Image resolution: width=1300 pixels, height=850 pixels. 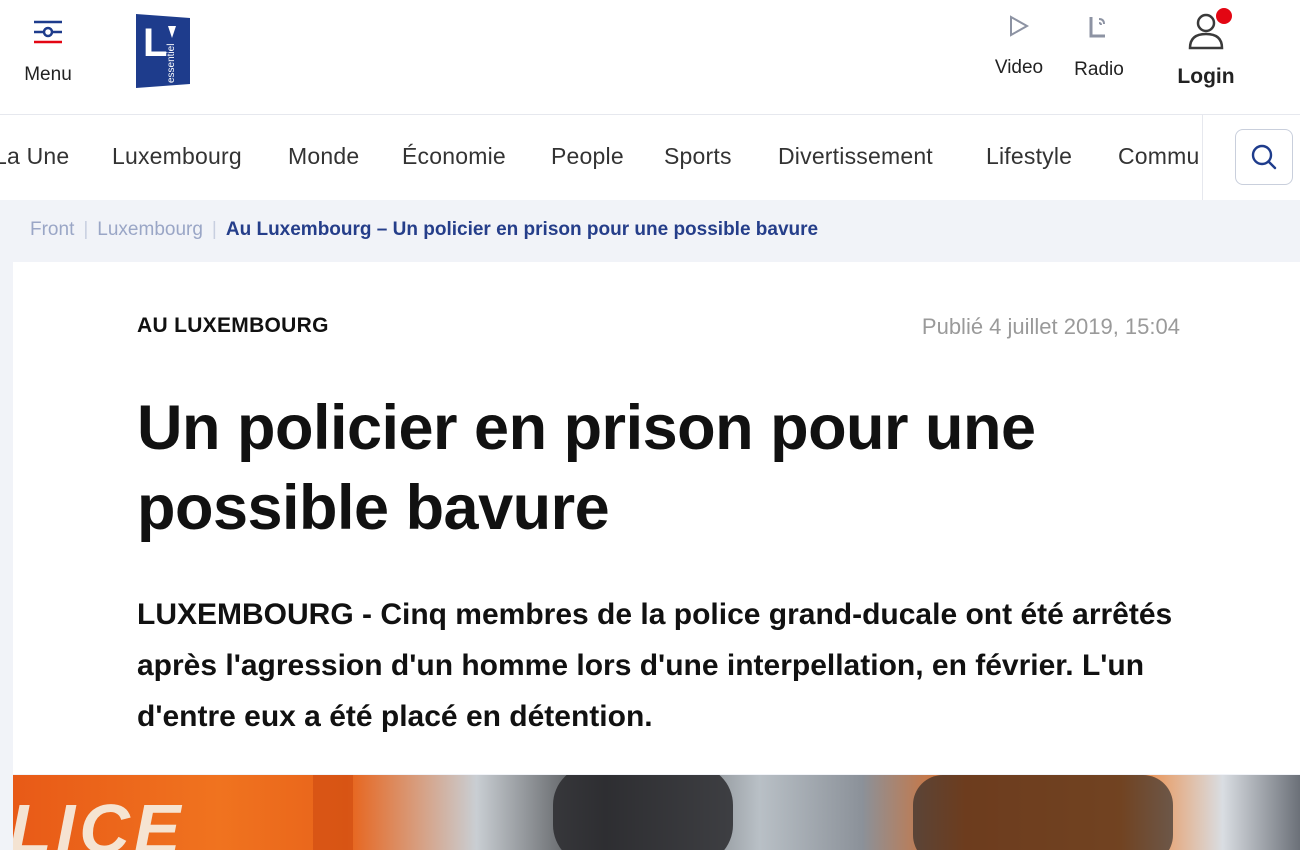 I want to click on nav-item-divertissement: Divertissement, so click(x=855, y=156).